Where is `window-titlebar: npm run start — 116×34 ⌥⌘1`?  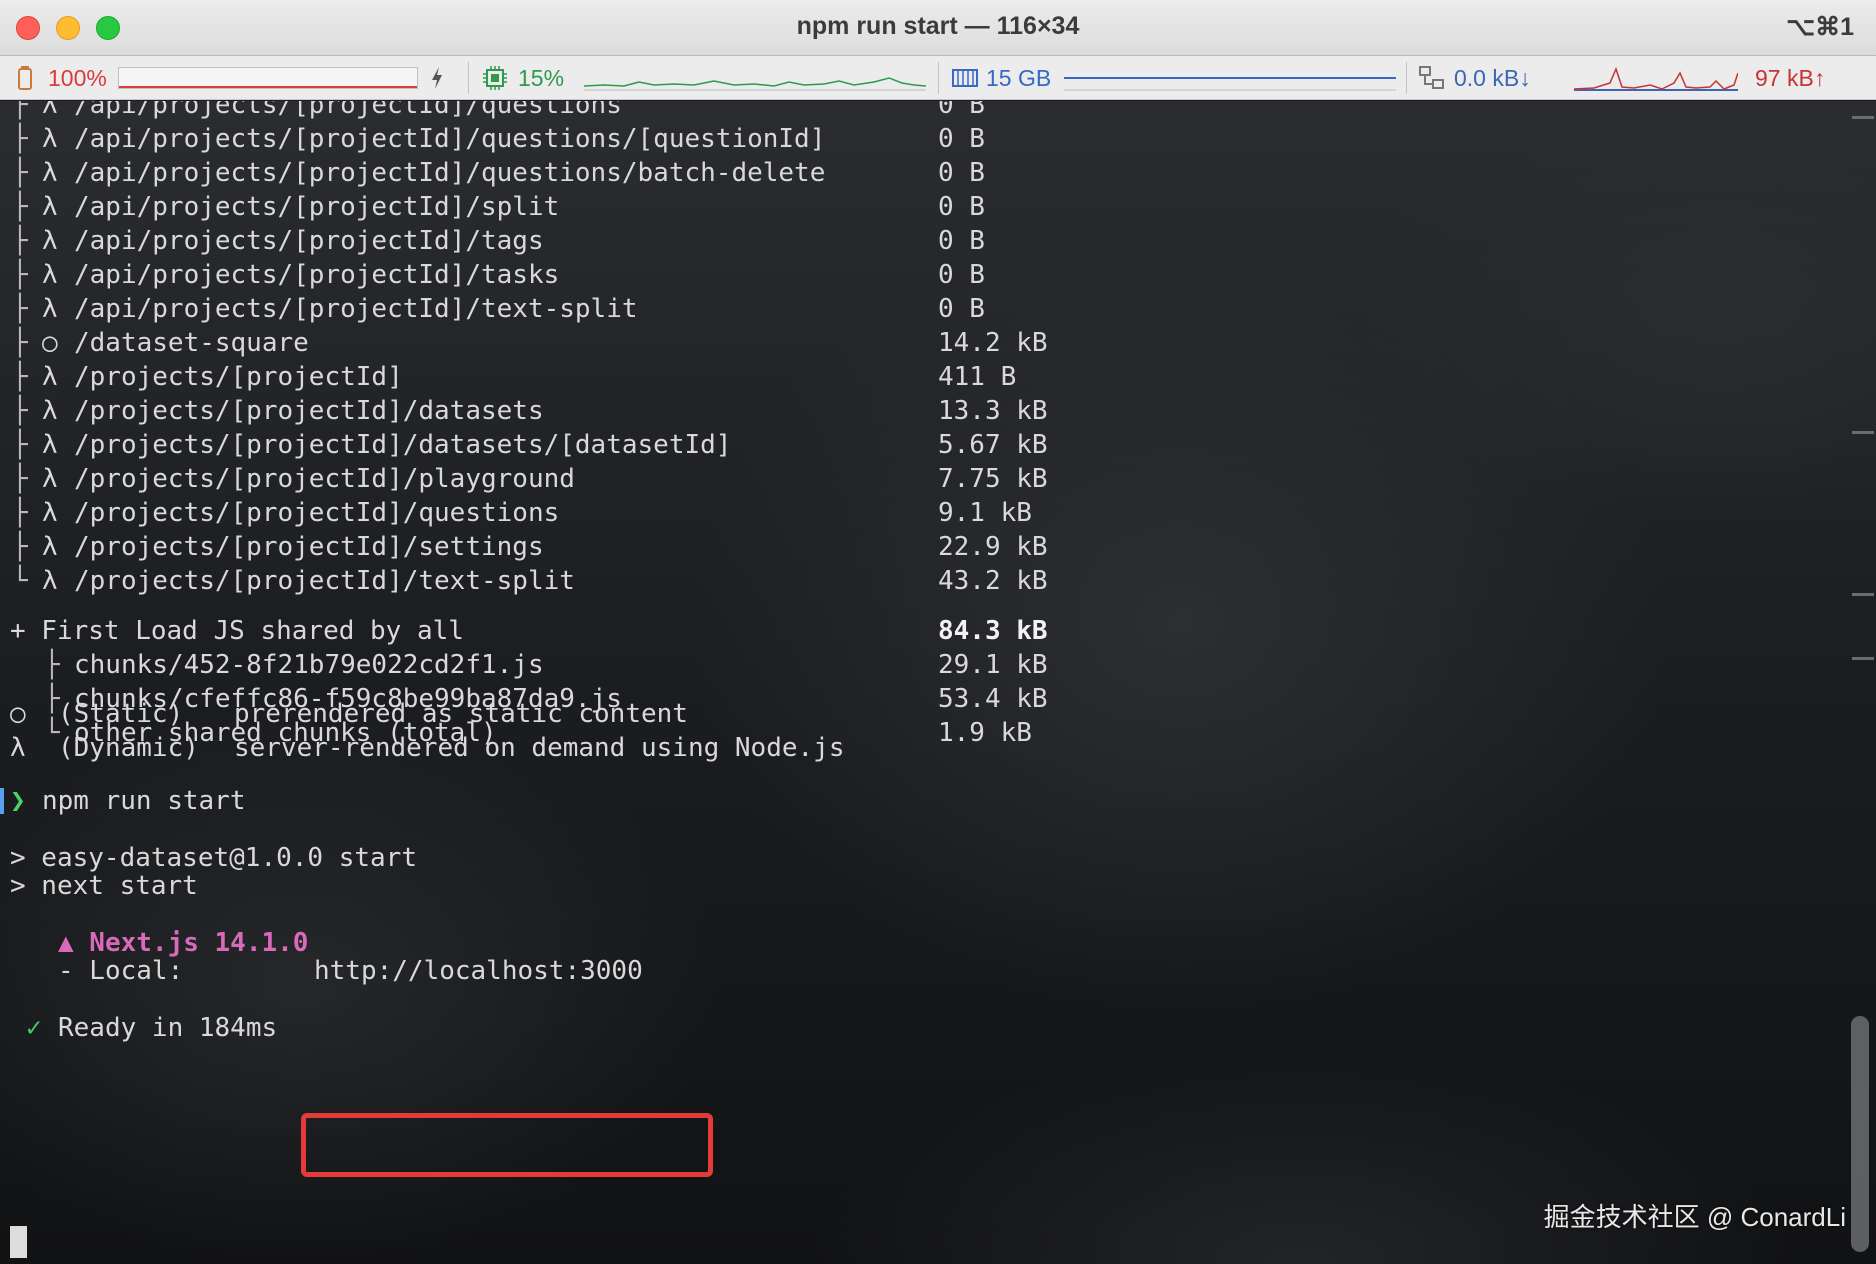 window-titlebar: npm run start — 116×34 ⌥⌘1 is located at coordinates (938, 28).